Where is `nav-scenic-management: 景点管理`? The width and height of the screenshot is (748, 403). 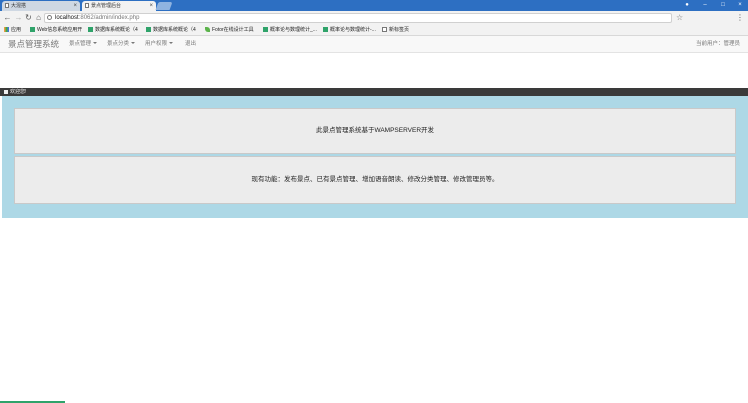
nav-scenic-management: 景点管理 is located at coordinates (83, 44).